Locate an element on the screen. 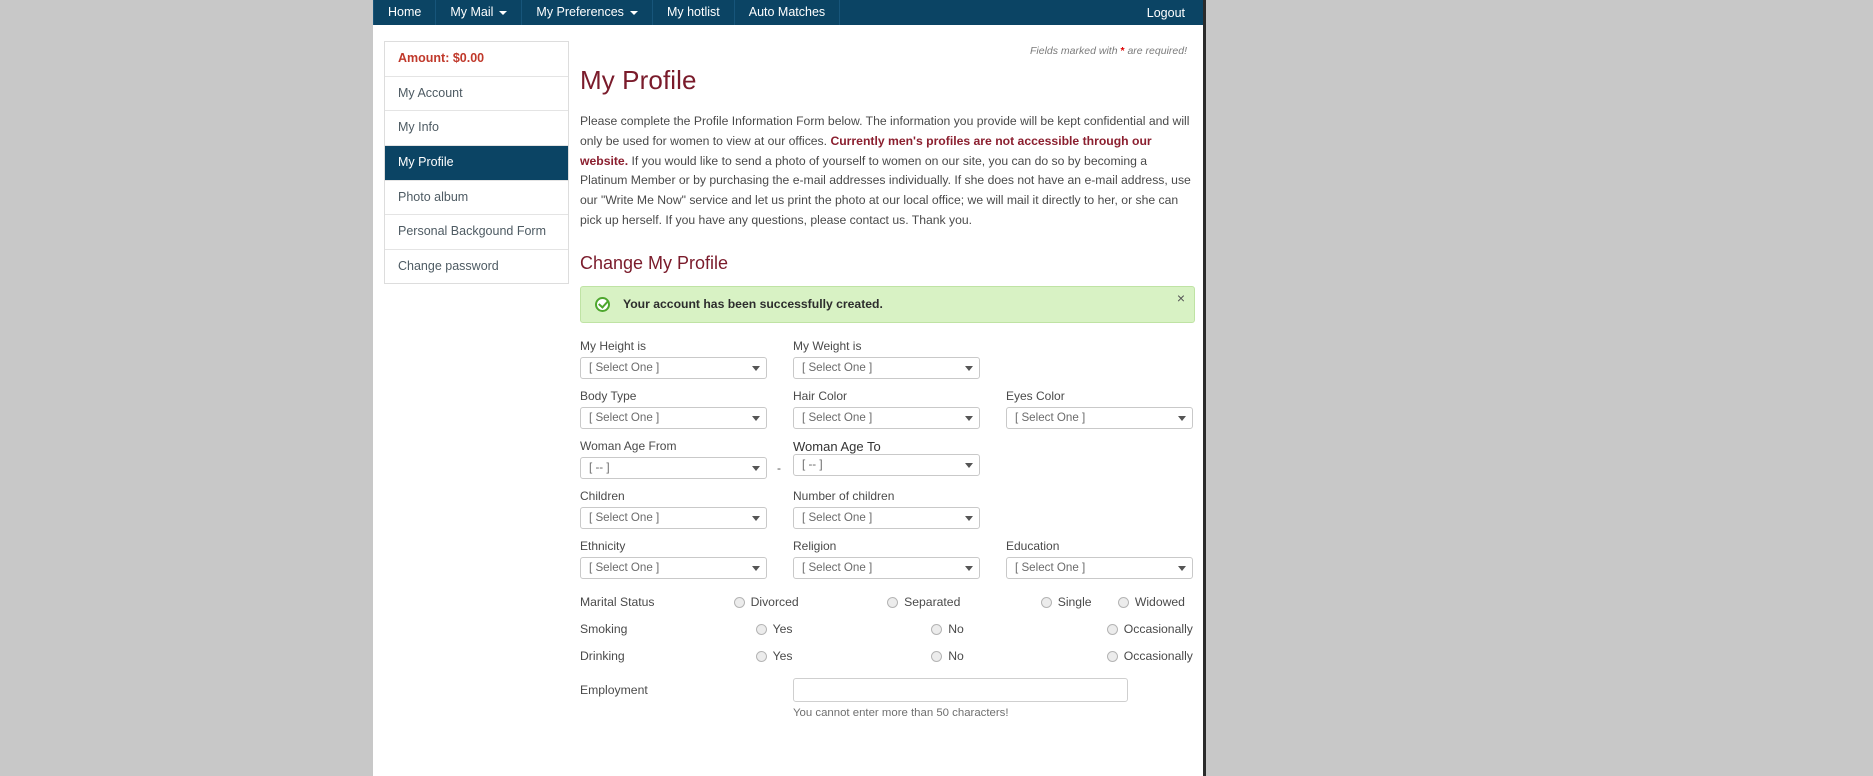  ethnicity-select: [ Select One ] is located at coordinates (673, 567).